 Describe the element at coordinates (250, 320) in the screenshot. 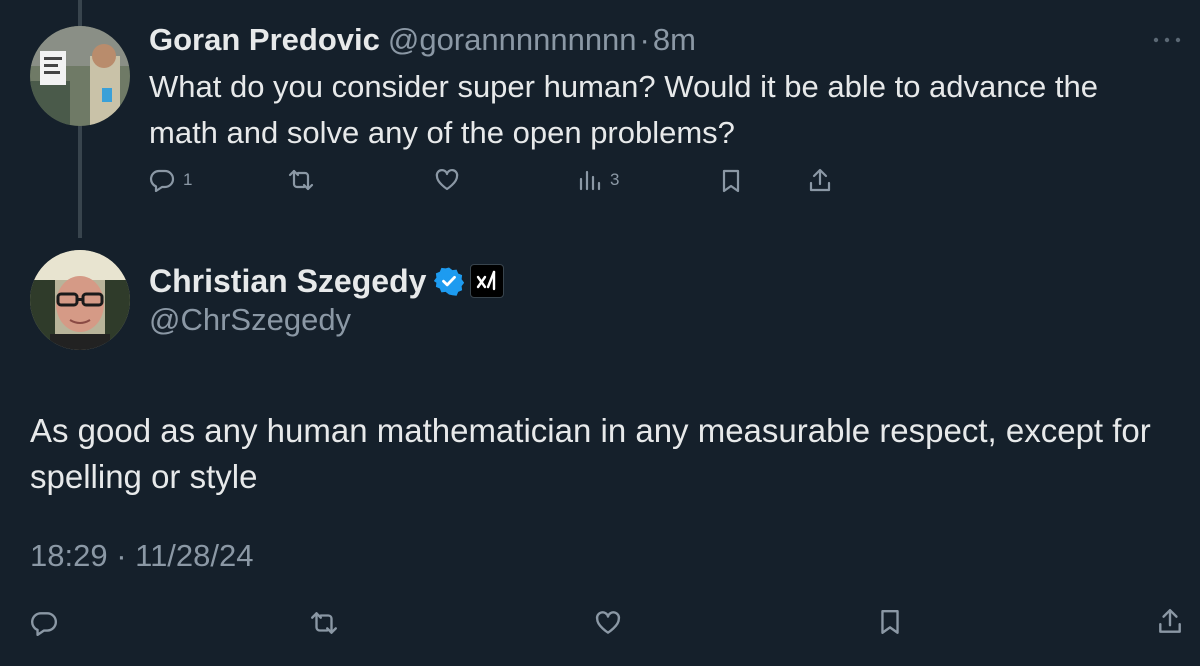

I see `author-handle: @ChrSzegedy` at that location.